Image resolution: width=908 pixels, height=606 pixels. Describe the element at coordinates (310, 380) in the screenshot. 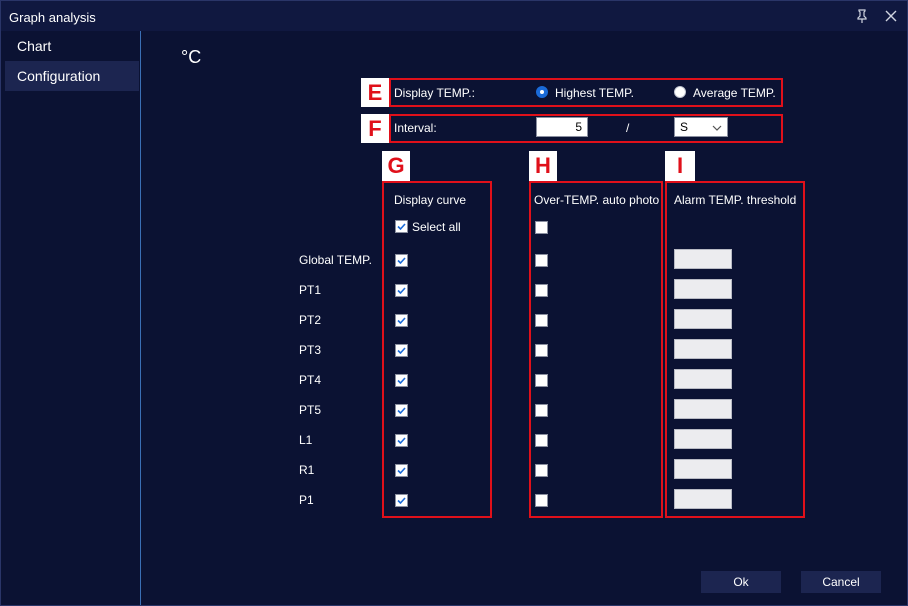

I see `row-label-pt4: PT4` at that location.